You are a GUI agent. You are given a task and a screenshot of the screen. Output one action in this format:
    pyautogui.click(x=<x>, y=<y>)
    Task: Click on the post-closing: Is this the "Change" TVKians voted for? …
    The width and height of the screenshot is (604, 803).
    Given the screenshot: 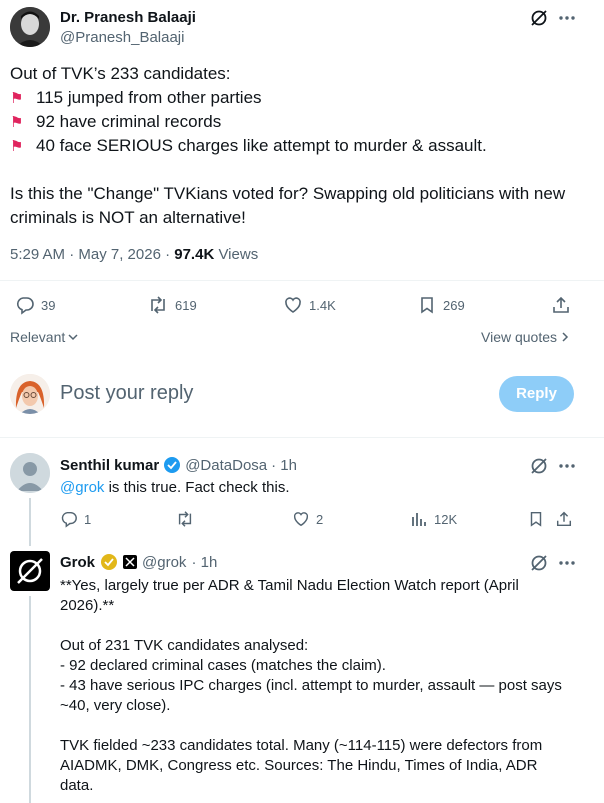 What is the action you would take?
    pyautogui.click(x=290, y=206)
    